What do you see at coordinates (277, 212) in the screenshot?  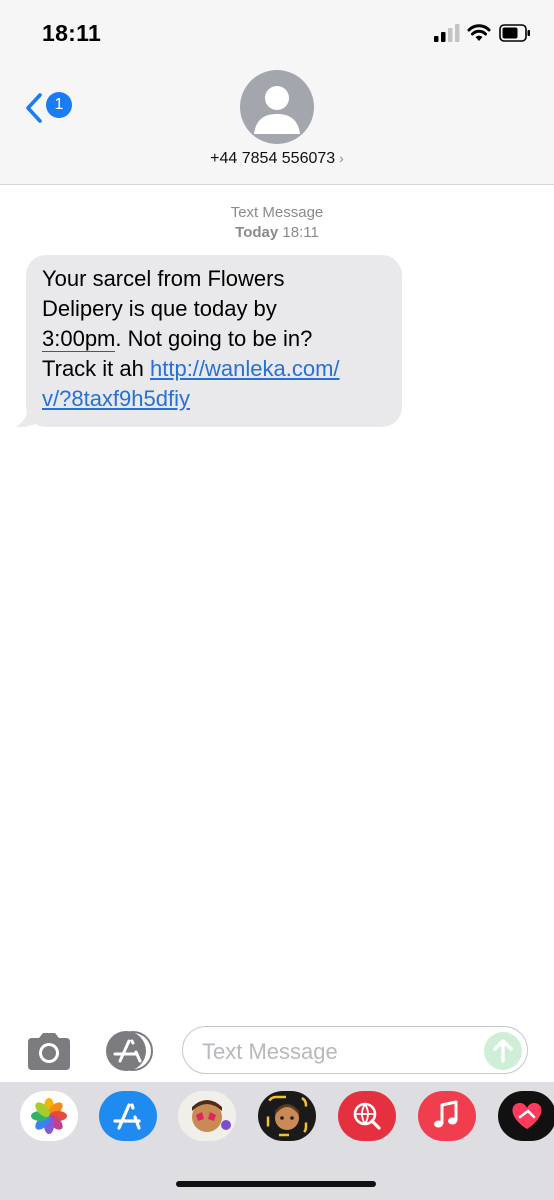 I see `message-service-label: Text Message` at bounding box center [277, 212].